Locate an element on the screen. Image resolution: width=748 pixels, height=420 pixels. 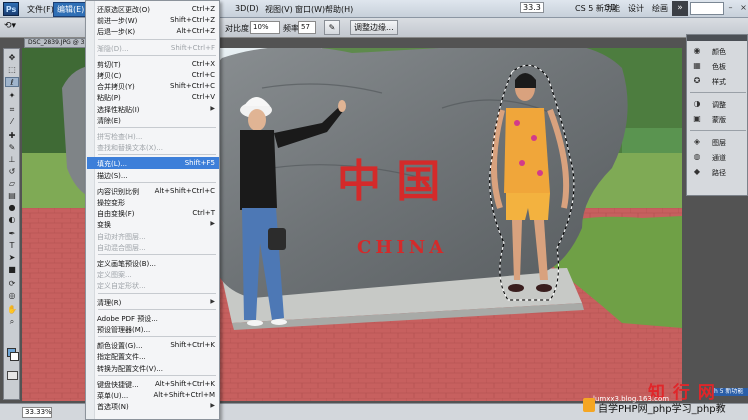
edit-menu-item: 剪切(T) Ctrl+X is located at coordinates (153, 64).